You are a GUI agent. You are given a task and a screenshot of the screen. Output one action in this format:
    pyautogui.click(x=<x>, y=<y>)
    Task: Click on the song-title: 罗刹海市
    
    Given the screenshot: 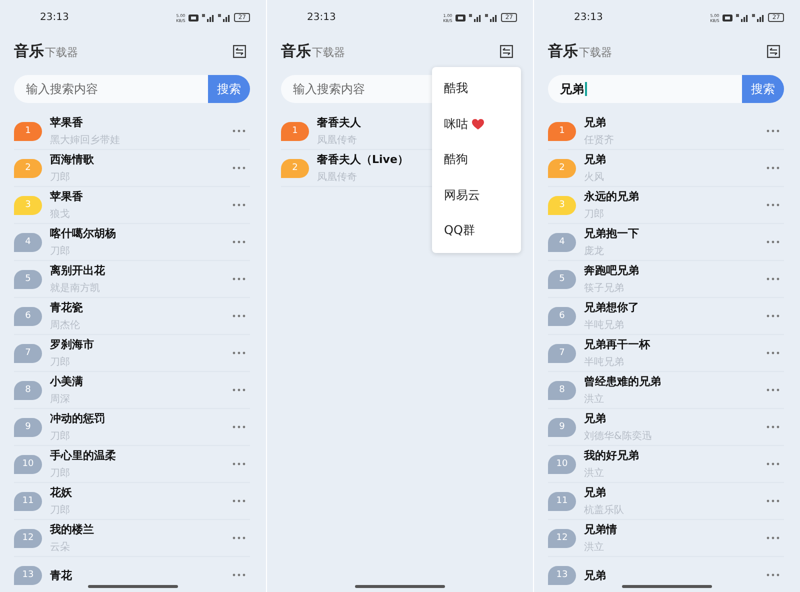 What is the action you would take?
    pyautogui.click(x=141, y=344)
    